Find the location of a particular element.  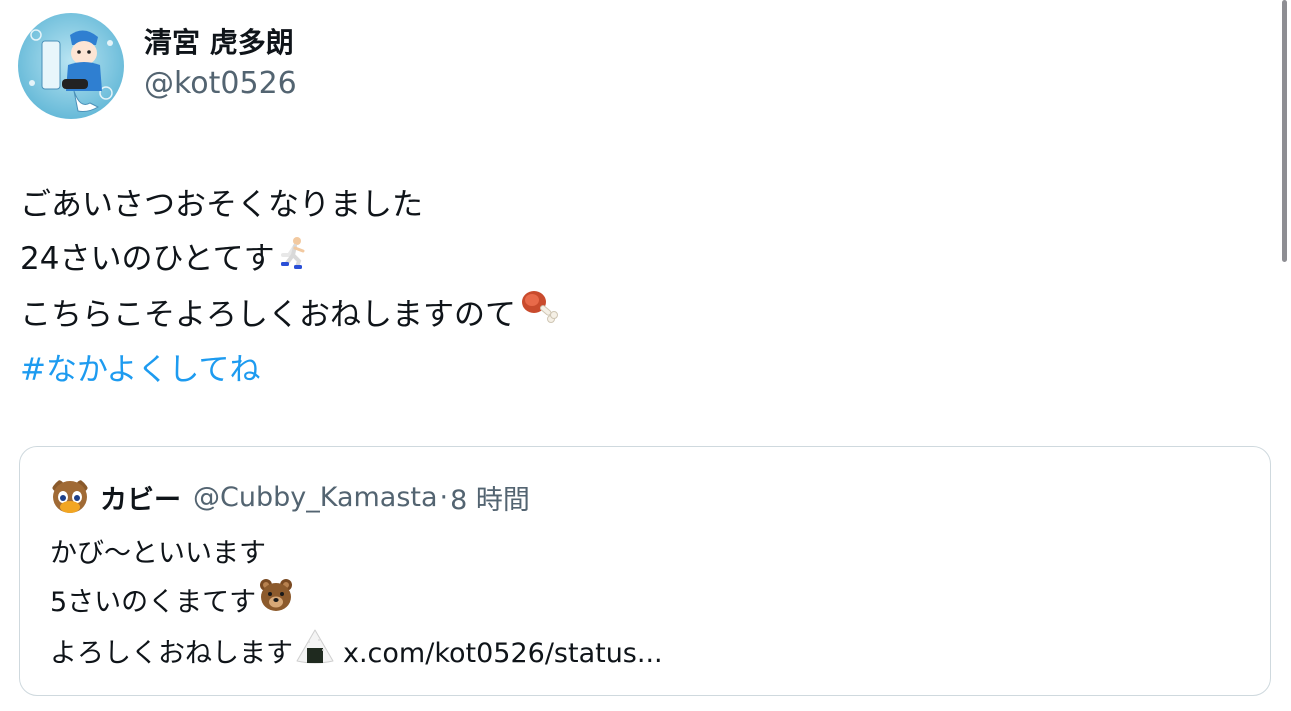

quote-author-display-name: カビー is located at coordinates (140, 497).